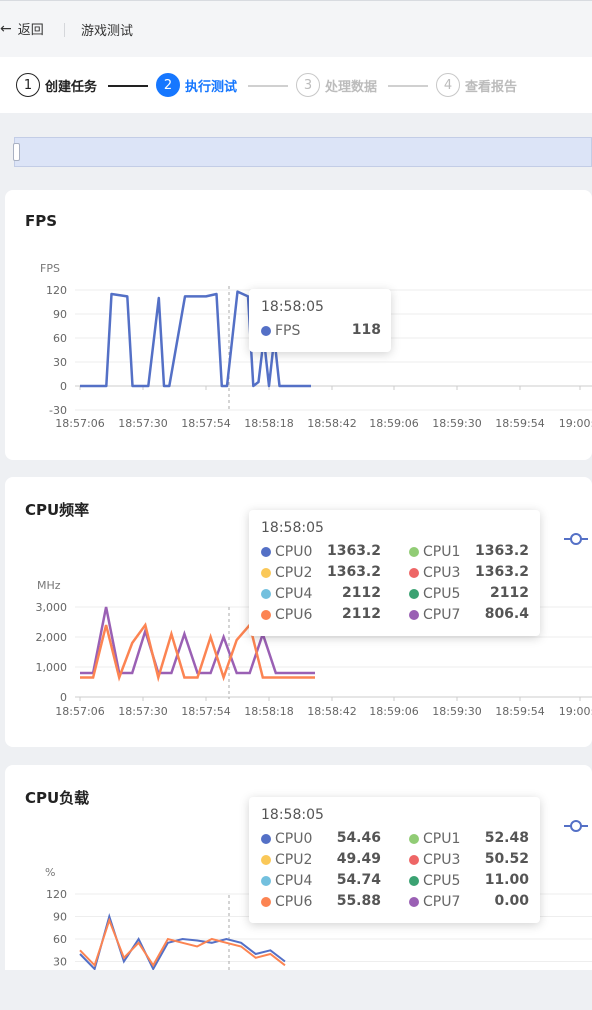 This screenshot has width=592, height=1010. I want to click on step-label: 查看报告, so click(491, 87).